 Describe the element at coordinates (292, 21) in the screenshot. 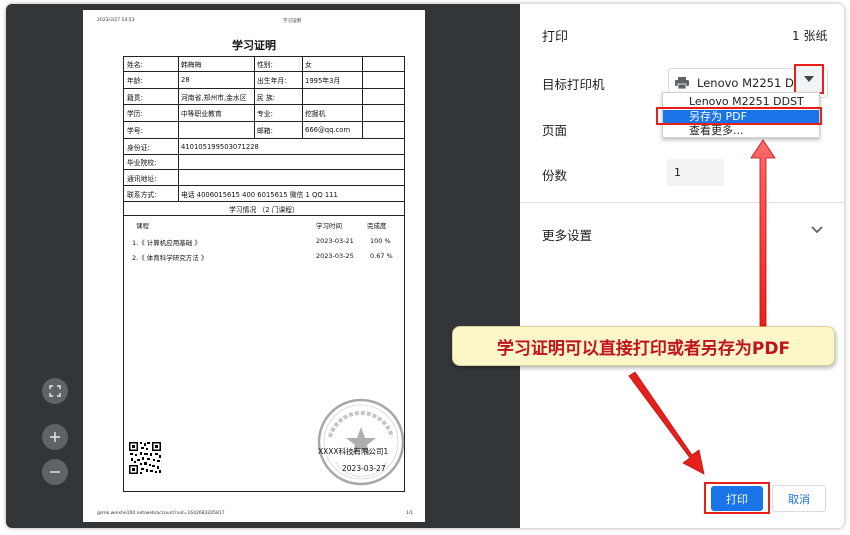

I see `header-title: 学习证明` at that location.